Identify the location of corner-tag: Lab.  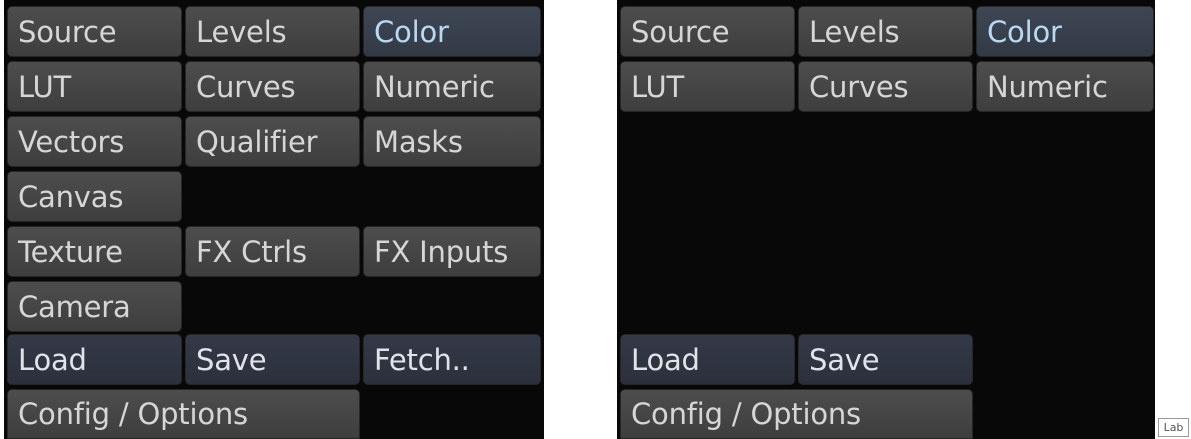
(1173, 427).